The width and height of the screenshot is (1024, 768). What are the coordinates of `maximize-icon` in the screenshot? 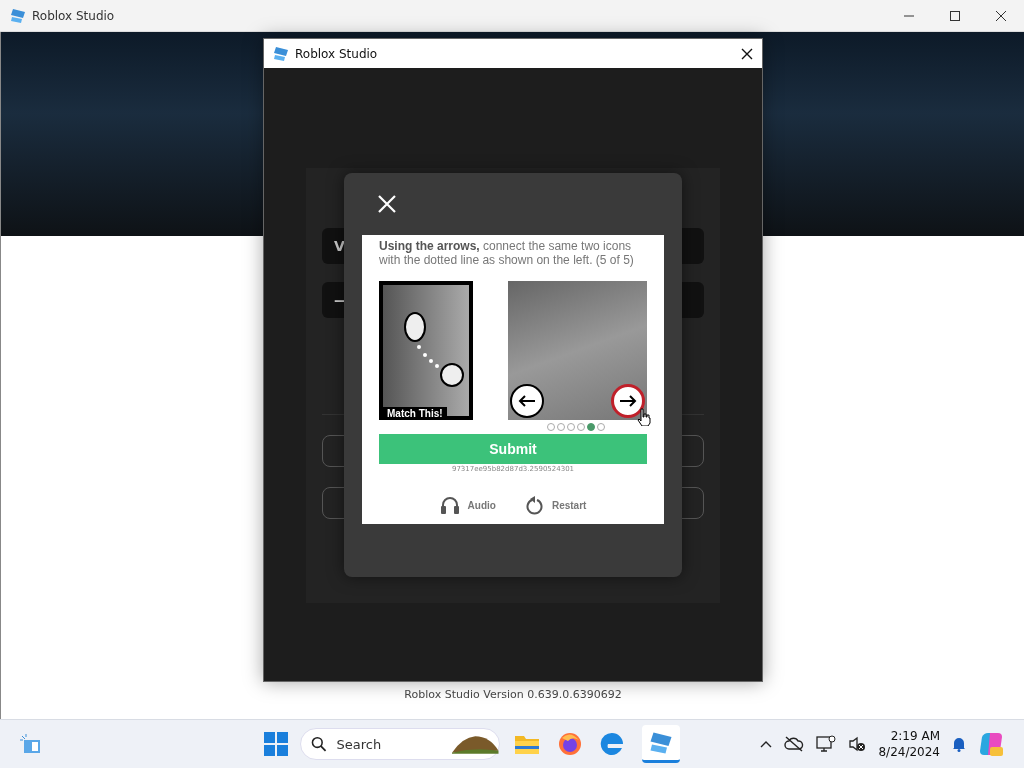 It's located at (955, 15).